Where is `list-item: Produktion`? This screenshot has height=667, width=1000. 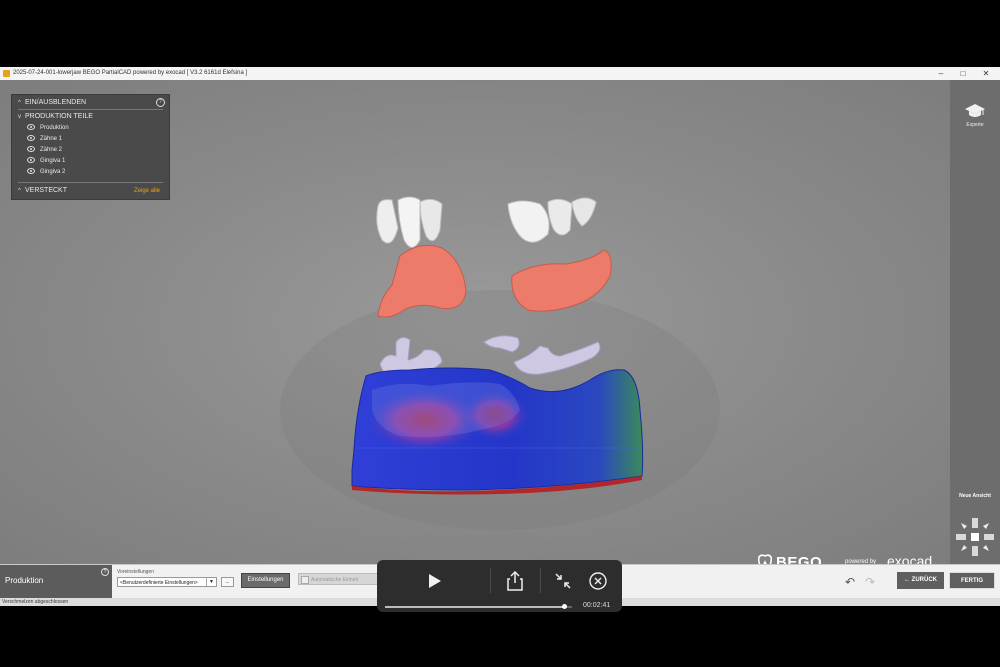 list-item: Produktion is located at coordinates (48, 128).